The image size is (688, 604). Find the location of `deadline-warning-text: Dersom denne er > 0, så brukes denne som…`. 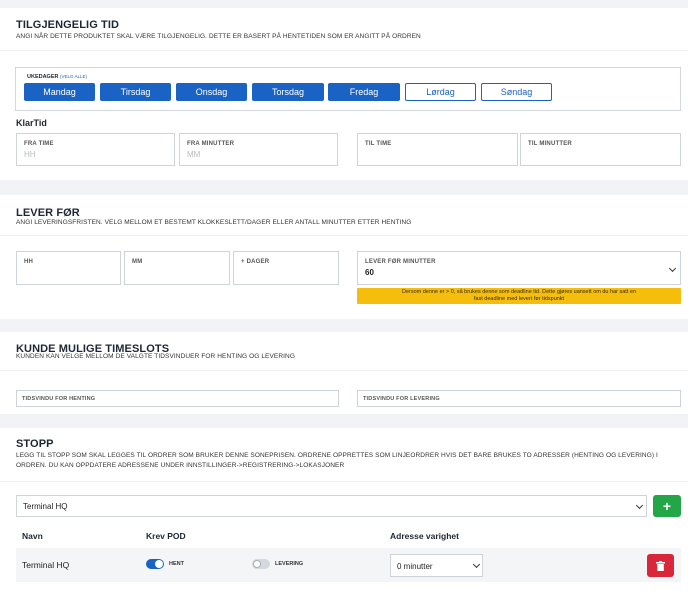

deadline-warning-text: Dersom denne er > 0, så brukes denne som… is located at coordinates (519, 295).